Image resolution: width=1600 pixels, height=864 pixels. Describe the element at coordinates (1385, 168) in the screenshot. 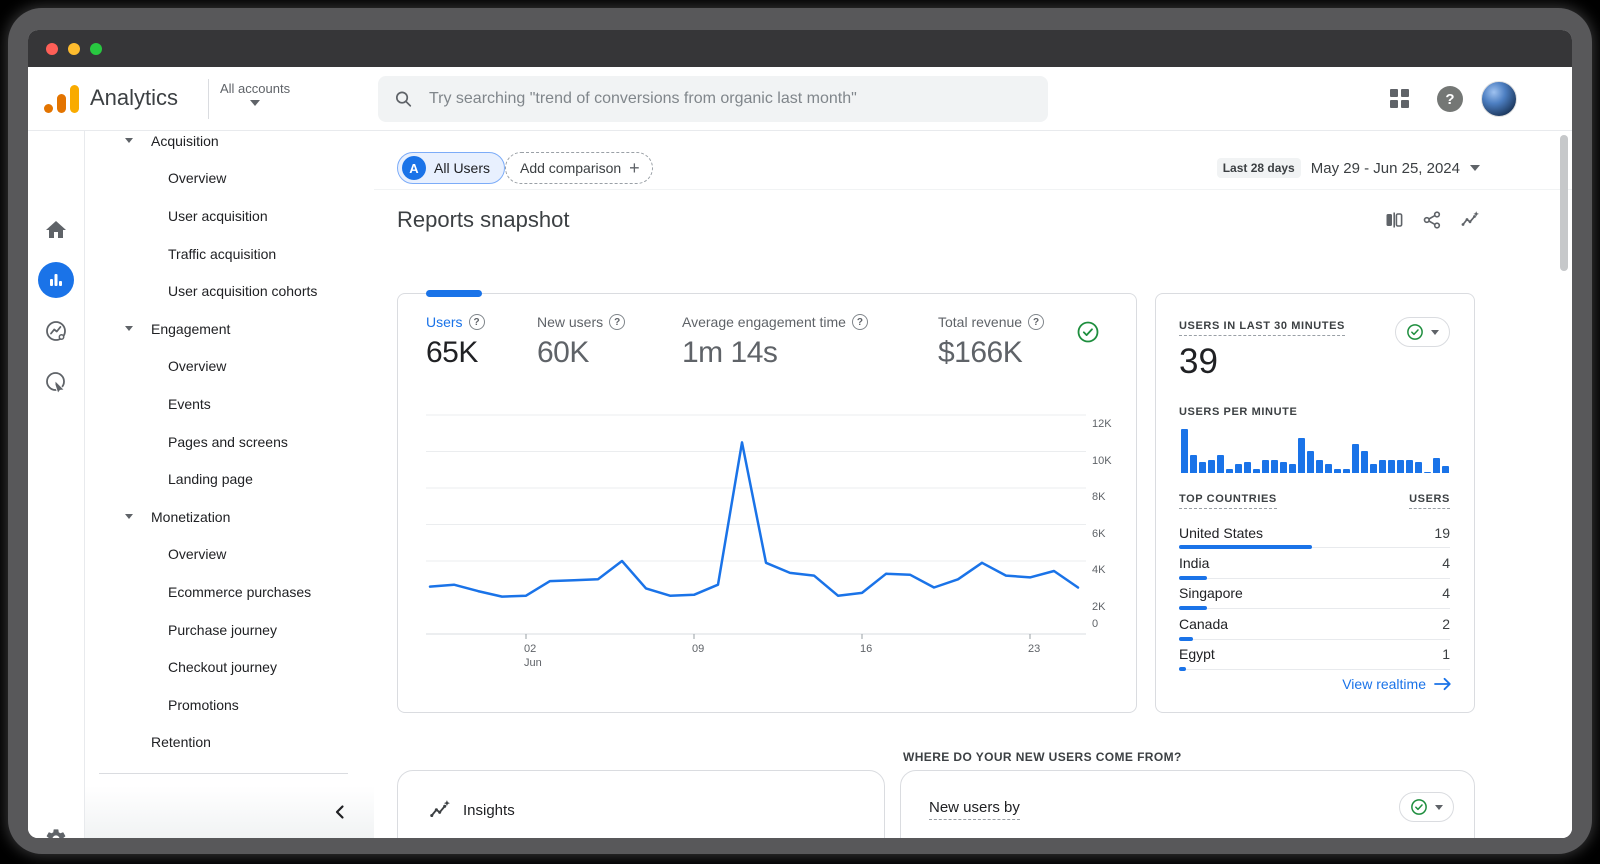

I see `date-range-text: May 29 - Jun 25, 2024` at that location.